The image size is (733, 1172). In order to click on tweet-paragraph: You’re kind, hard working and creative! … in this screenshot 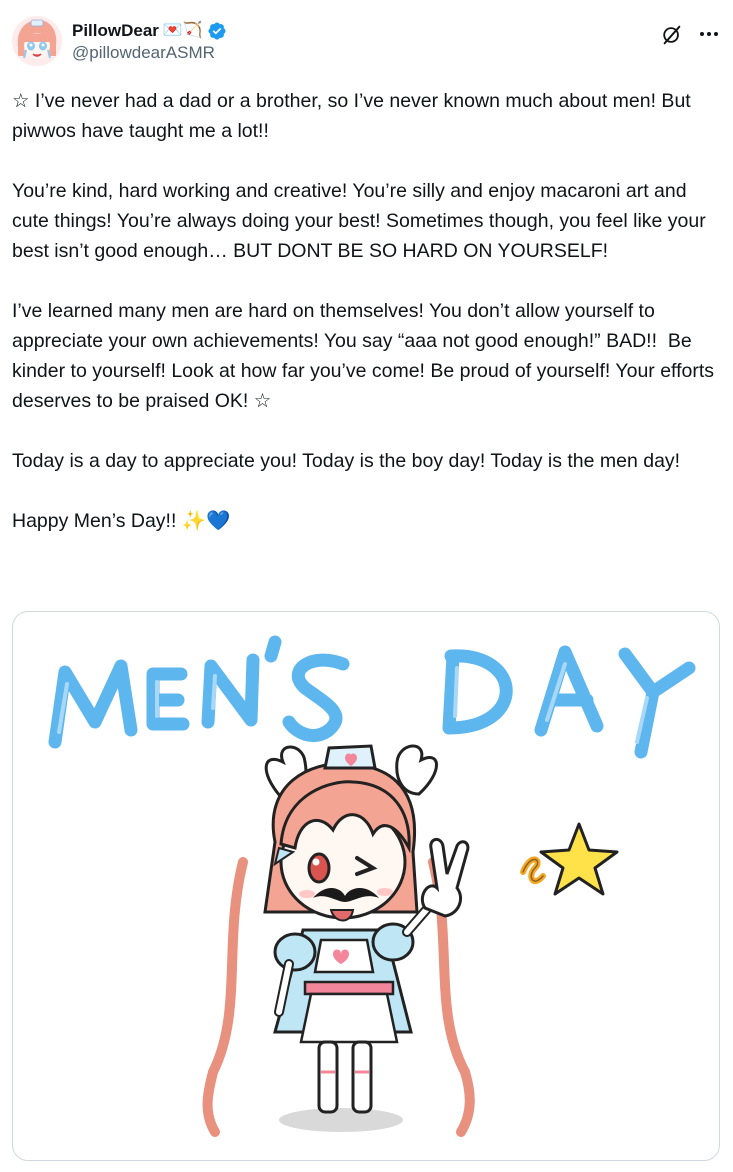, I will do `click(362, 221)`.